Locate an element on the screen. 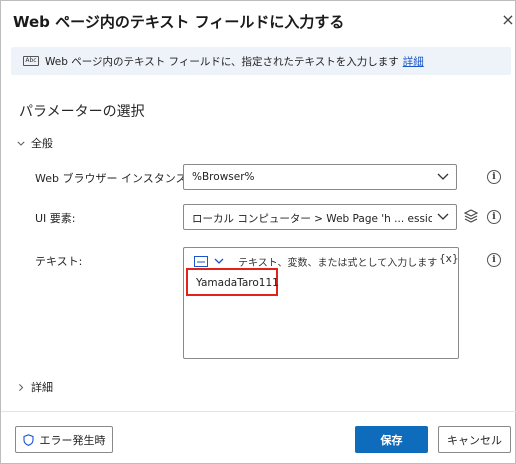 Image resolution: width=516 pixels, height=464 pixels. chevron-right-icon is located at coordinates (21, 387).